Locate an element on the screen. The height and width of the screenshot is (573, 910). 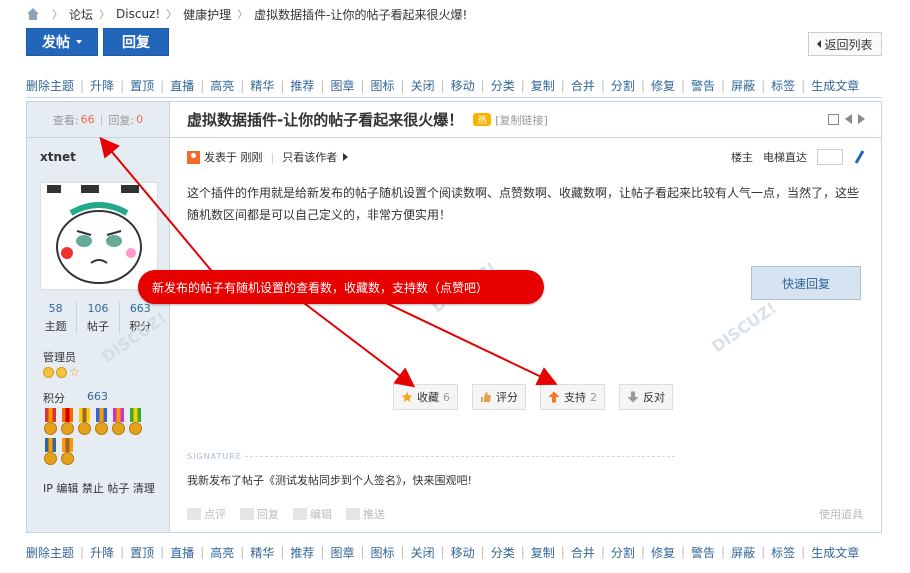
next-thread-icon is located at coordinates (861, 119).